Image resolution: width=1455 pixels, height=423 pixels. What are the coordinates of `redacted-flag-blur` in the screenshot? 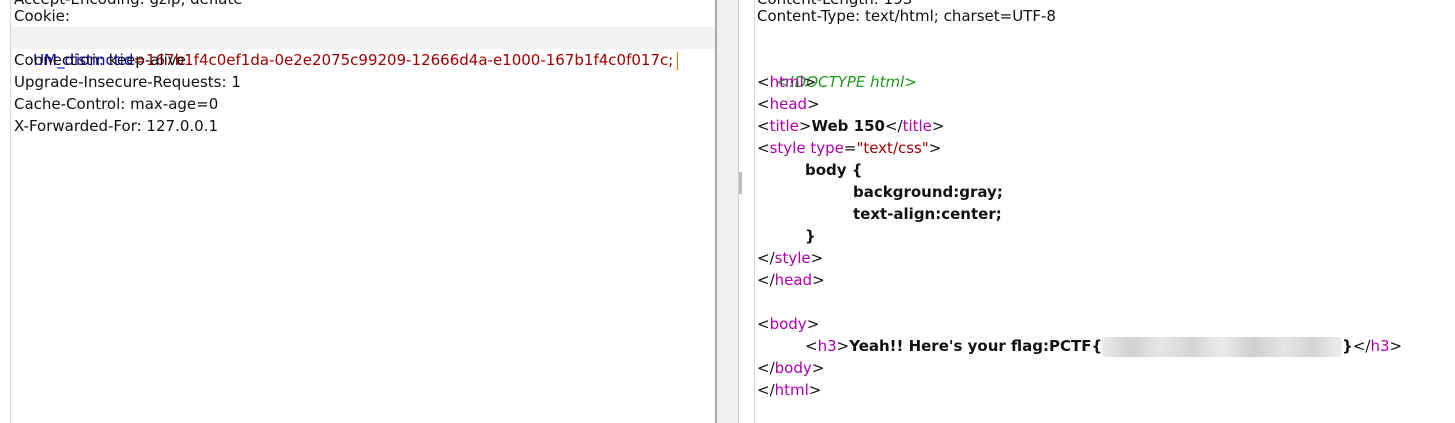 It's located at (1222, 346).